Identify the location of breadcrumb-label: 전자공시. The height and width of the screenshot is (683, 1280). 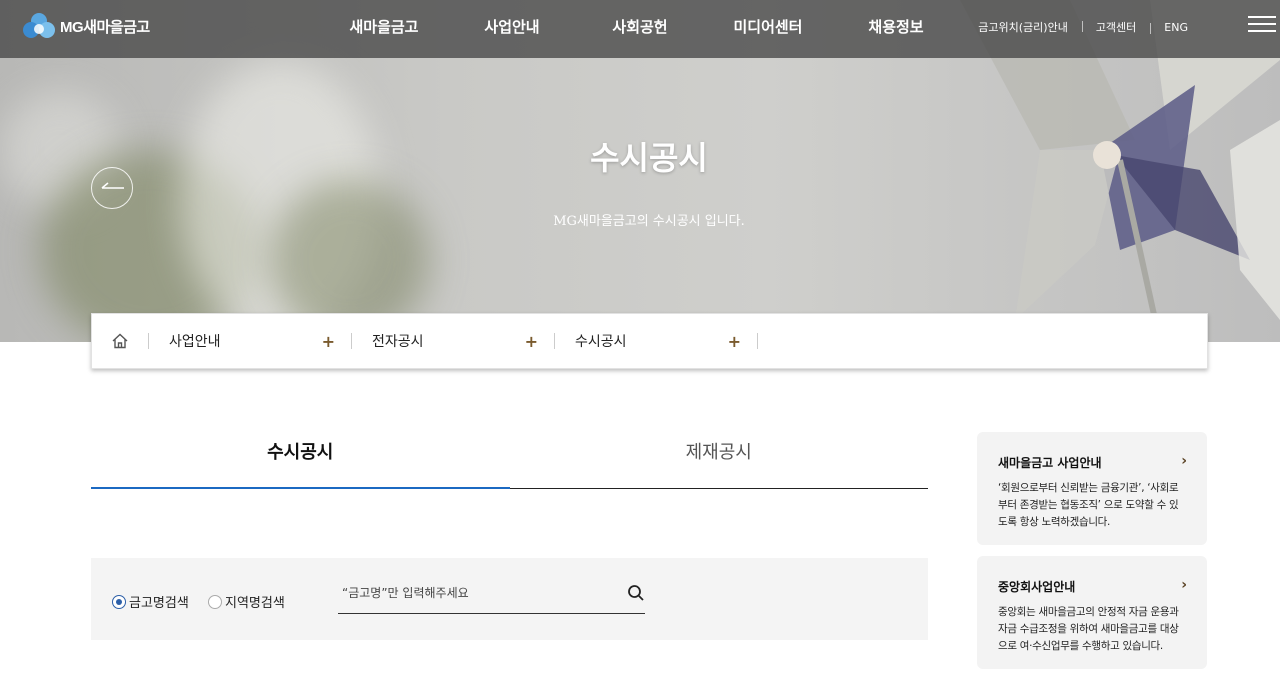
(398, 342).